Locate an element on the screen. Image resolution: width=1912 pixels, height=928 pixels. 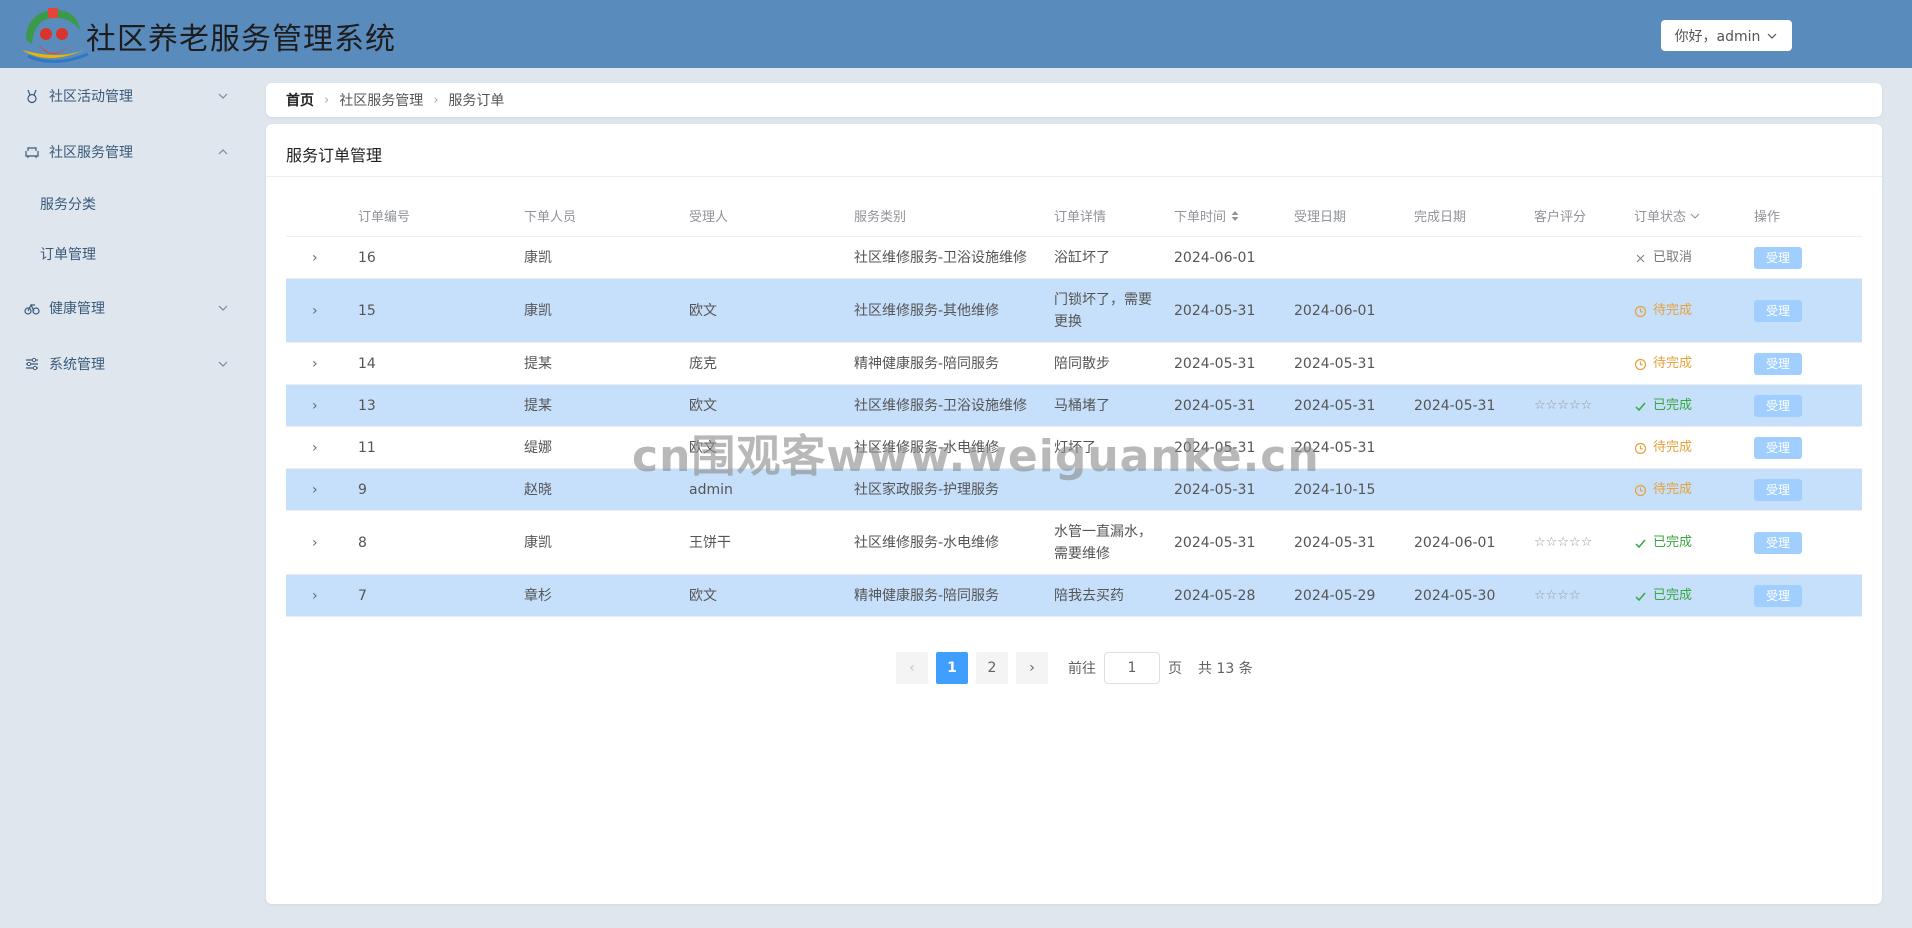
sort-icon is located at coordinates (1235, 216).